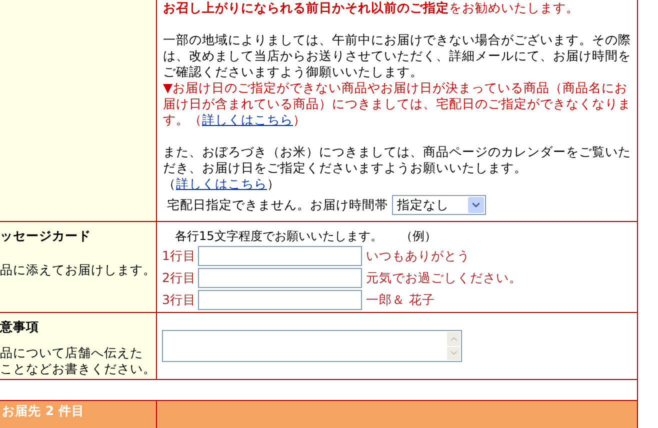 This screenshot has width=658, height=428. I want to click on message-card-title: ッセージカード, so click(46, 236).